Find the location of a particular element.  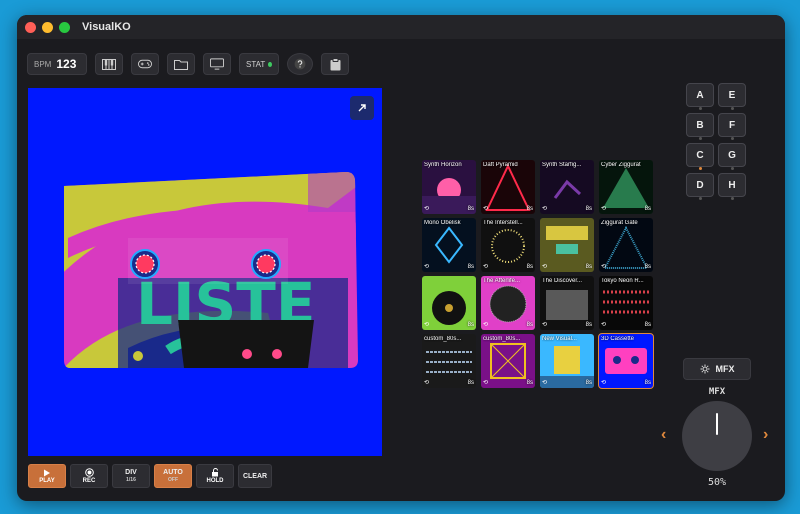

play-icon is located at coordinates (47, 472).